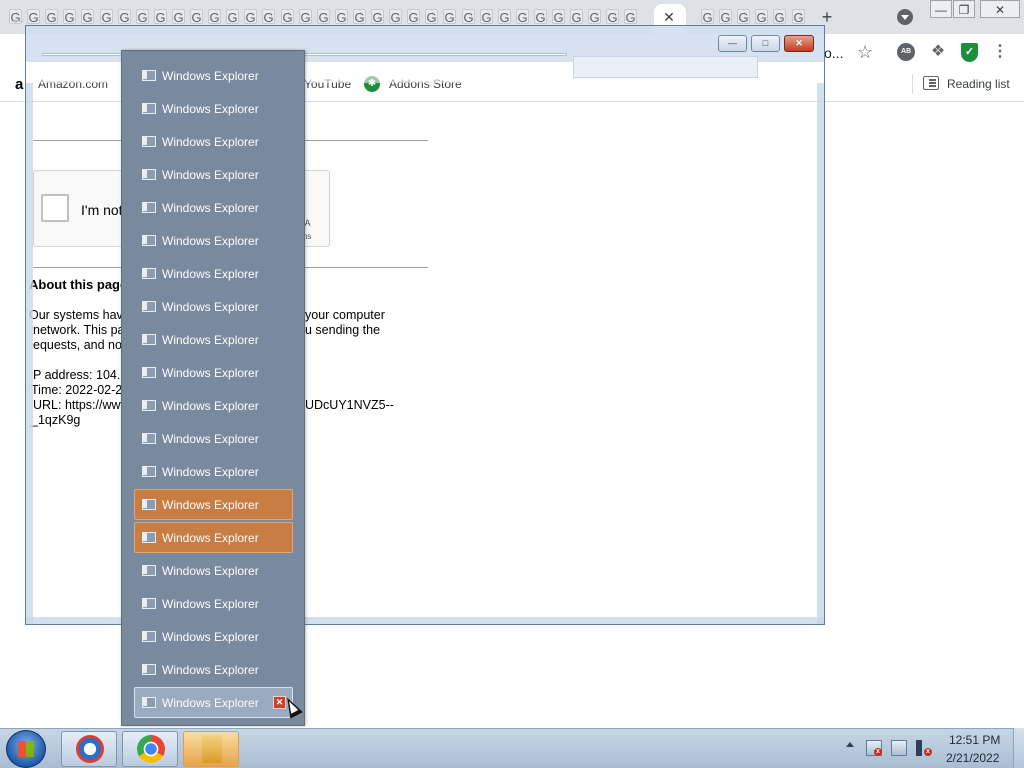 This screenshot has width=1024, height=768. What do you see at coordinates (799, 43) in the screenshot?
I see `explorer-close-button: ✕` at bounding box center [799, 43].